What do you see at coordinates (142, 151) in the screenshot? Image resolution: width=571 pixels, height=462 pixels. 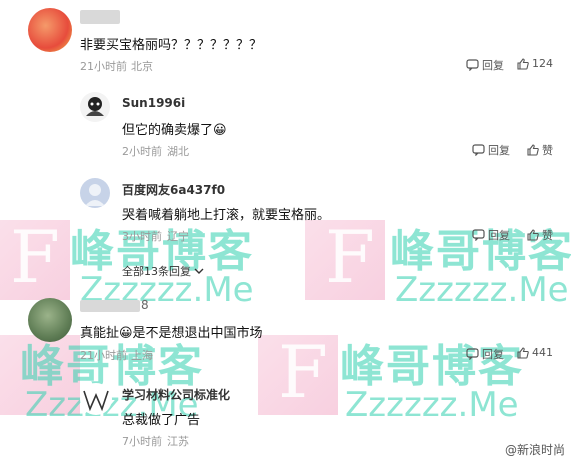 I see `comment-time: 2小时前` at bounding box center [142, 151].